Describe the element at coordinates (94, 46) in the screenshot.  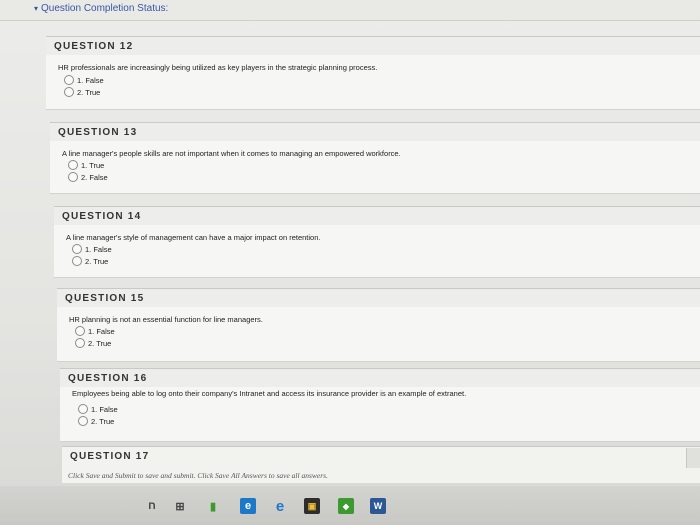
I see `question-header: QUESTION 12` at that location.